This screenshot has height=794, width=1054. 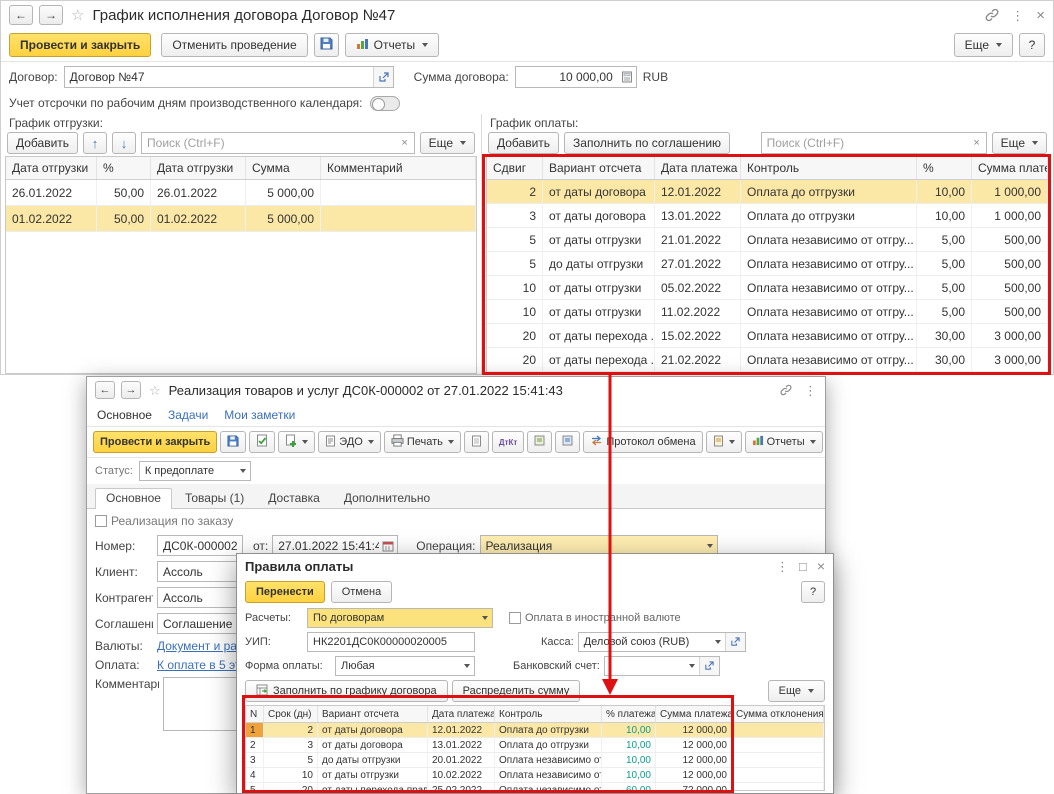 I want to click on kebab-menu-icon: ⋮, so click(x=782, y=566).